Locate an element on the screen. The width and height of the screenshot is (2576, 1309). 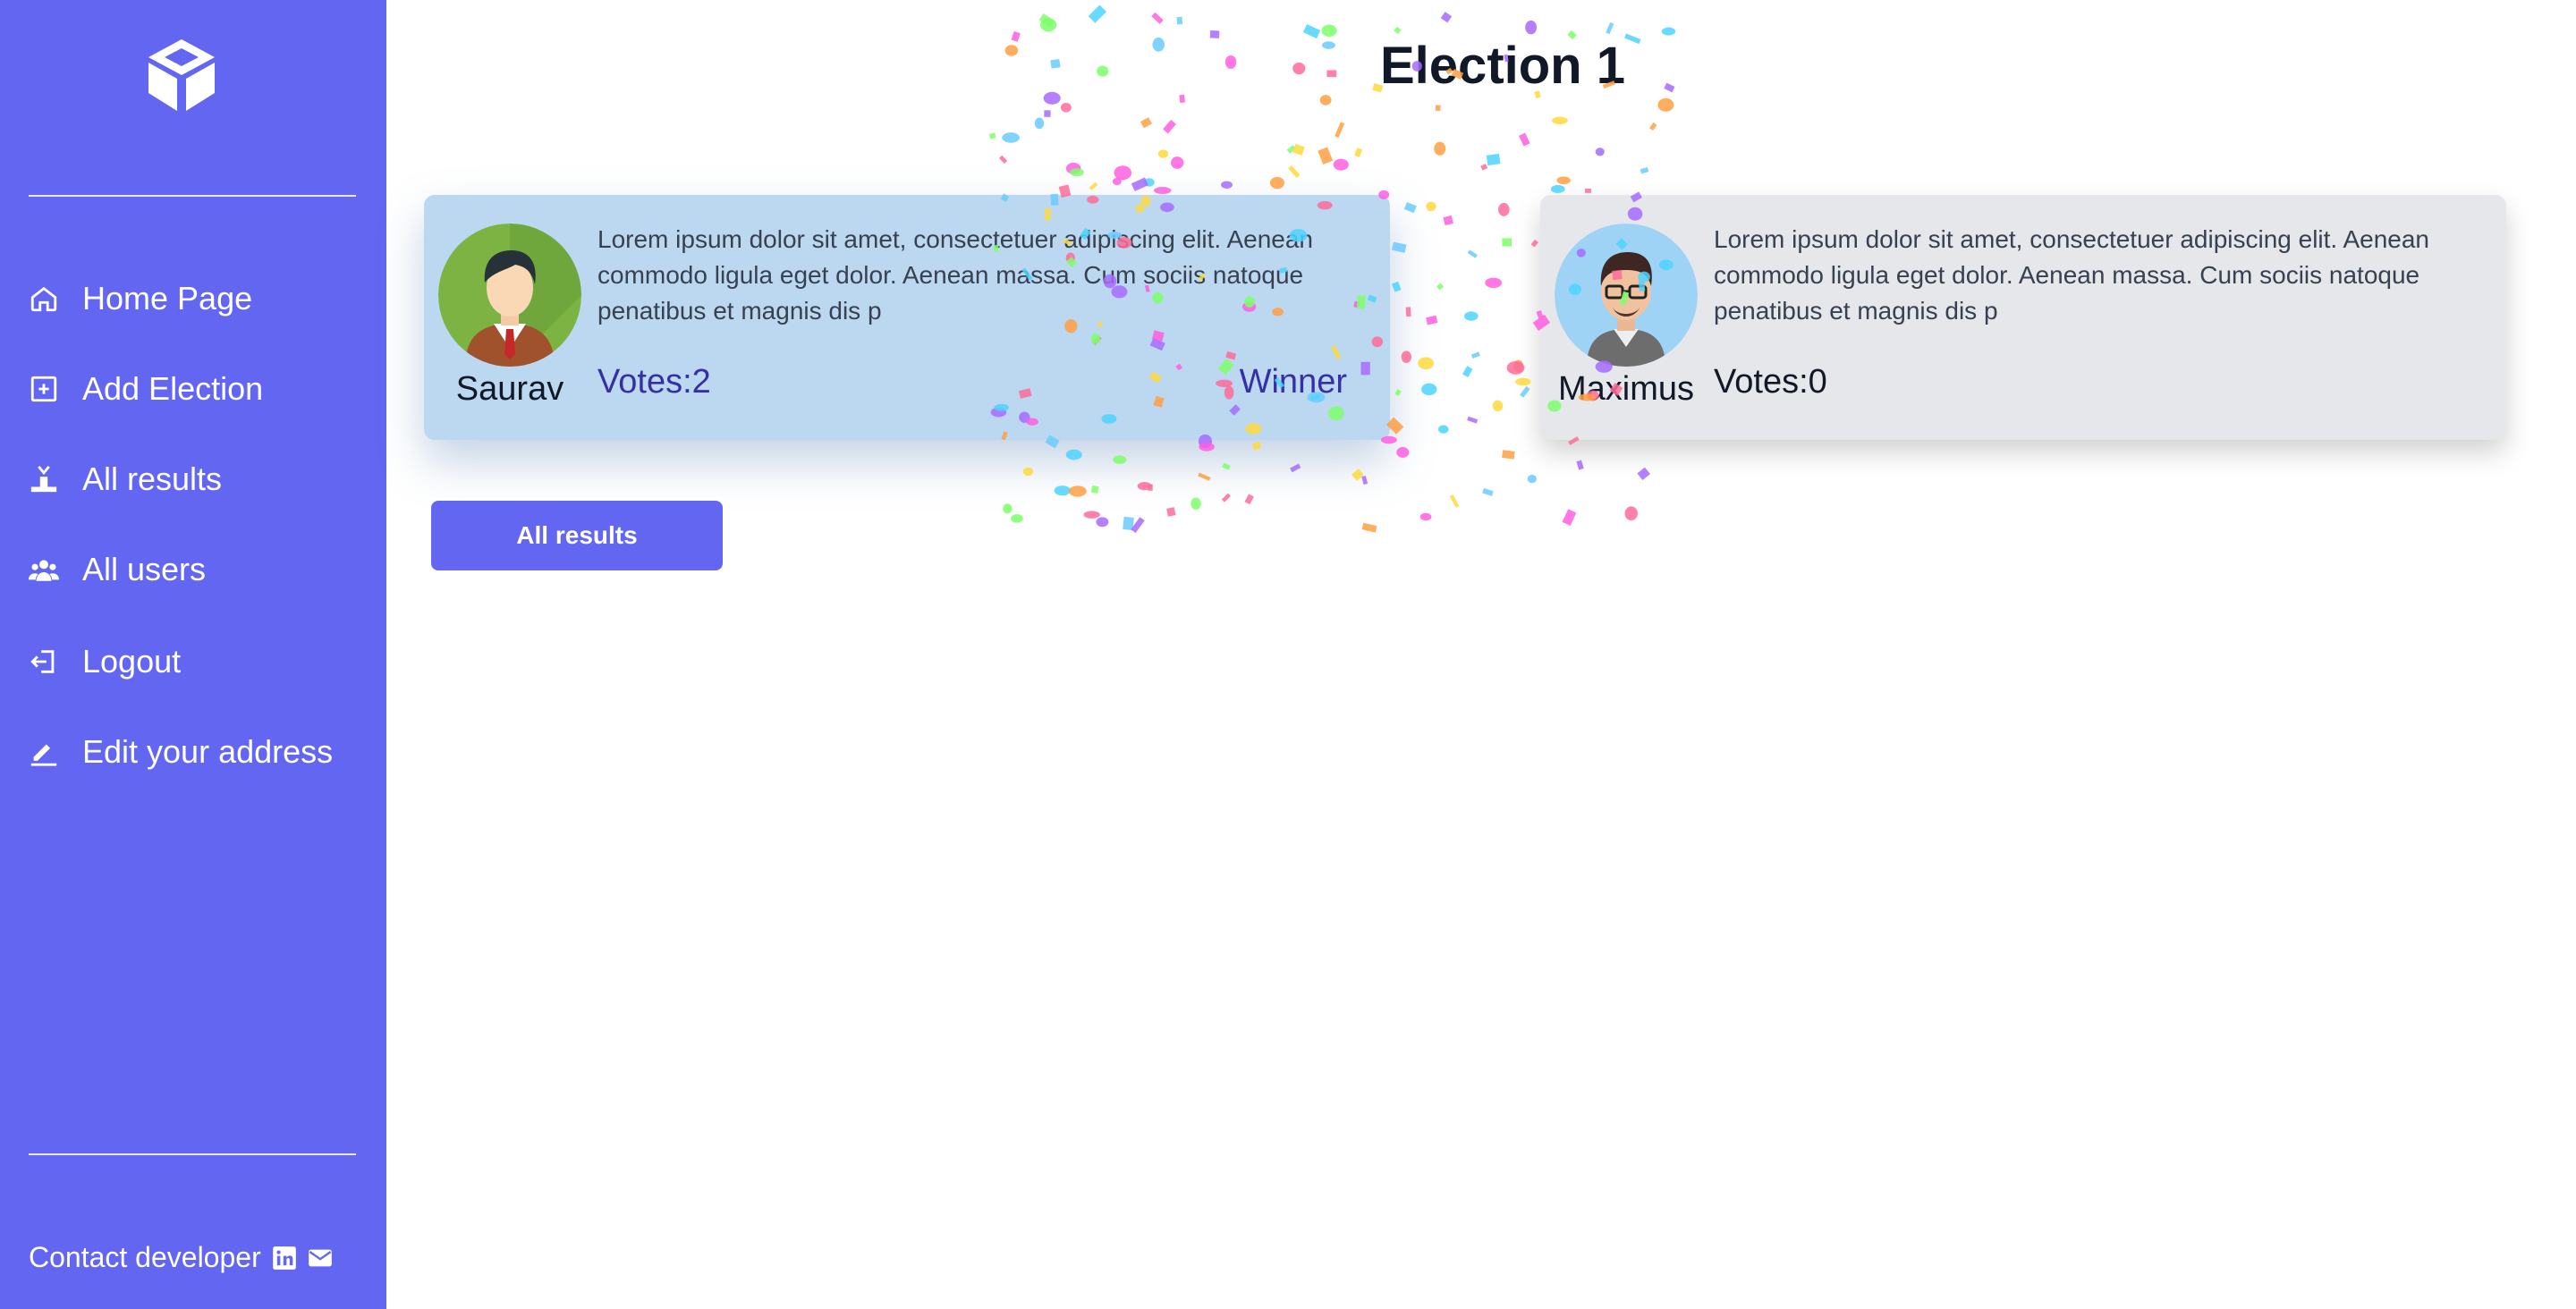
sidebar-item-logout: Logout is located at coordinates (105, 662).